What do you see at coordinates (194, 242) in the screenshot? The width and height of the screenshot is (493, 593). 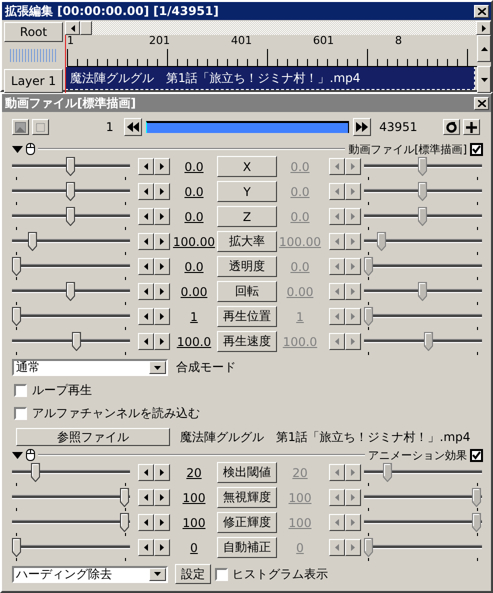 I see `value-text: 100.00` at bounding box center [194, 242].